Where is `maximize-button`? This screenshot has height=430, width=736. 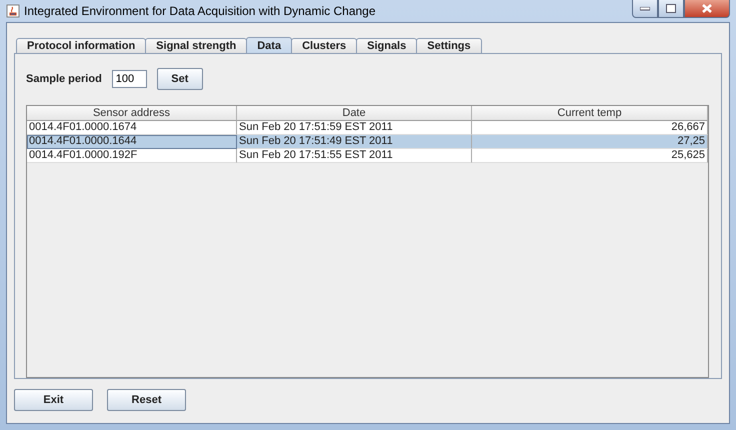
maximize-button is located at coordinates (671, 9).